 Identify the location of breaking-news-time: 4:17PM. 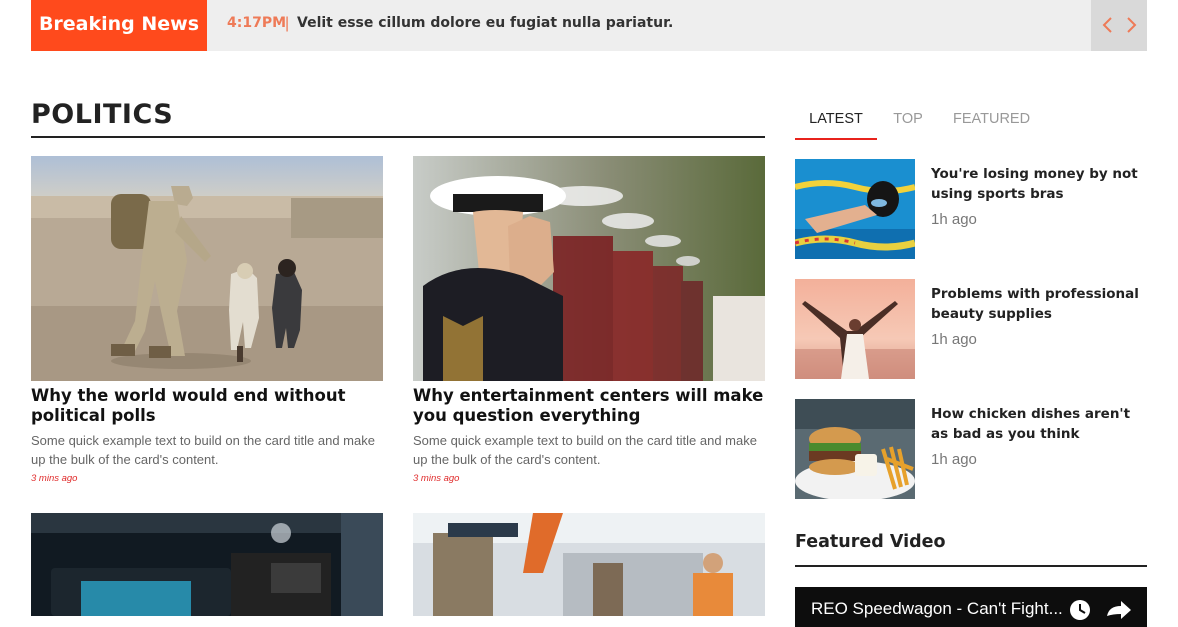
(257, 23).